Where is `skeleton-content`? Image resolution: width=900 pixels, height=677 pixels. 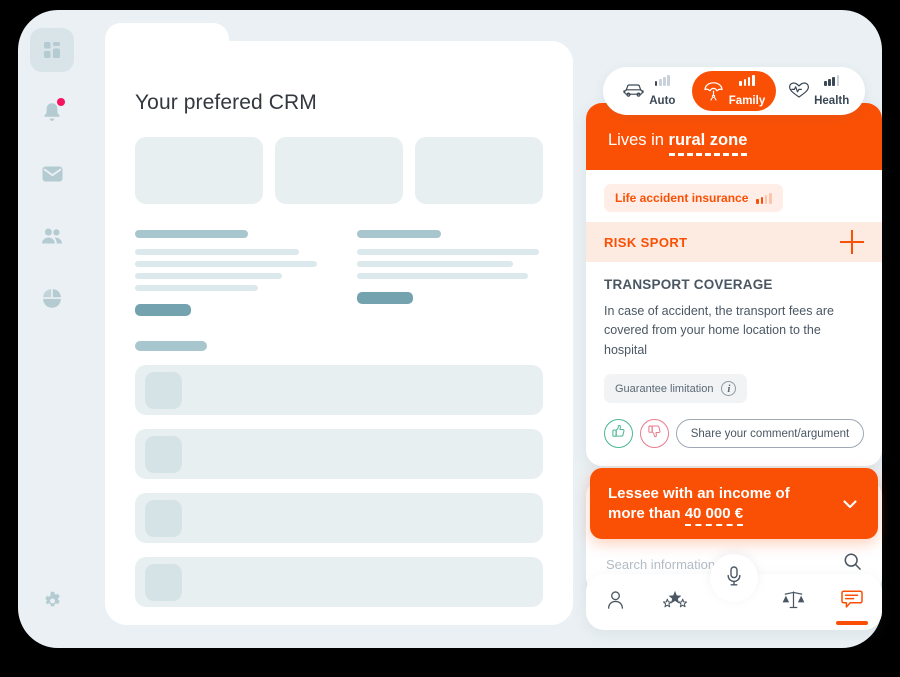 skeleton-content is located at coordinates (339, 290).